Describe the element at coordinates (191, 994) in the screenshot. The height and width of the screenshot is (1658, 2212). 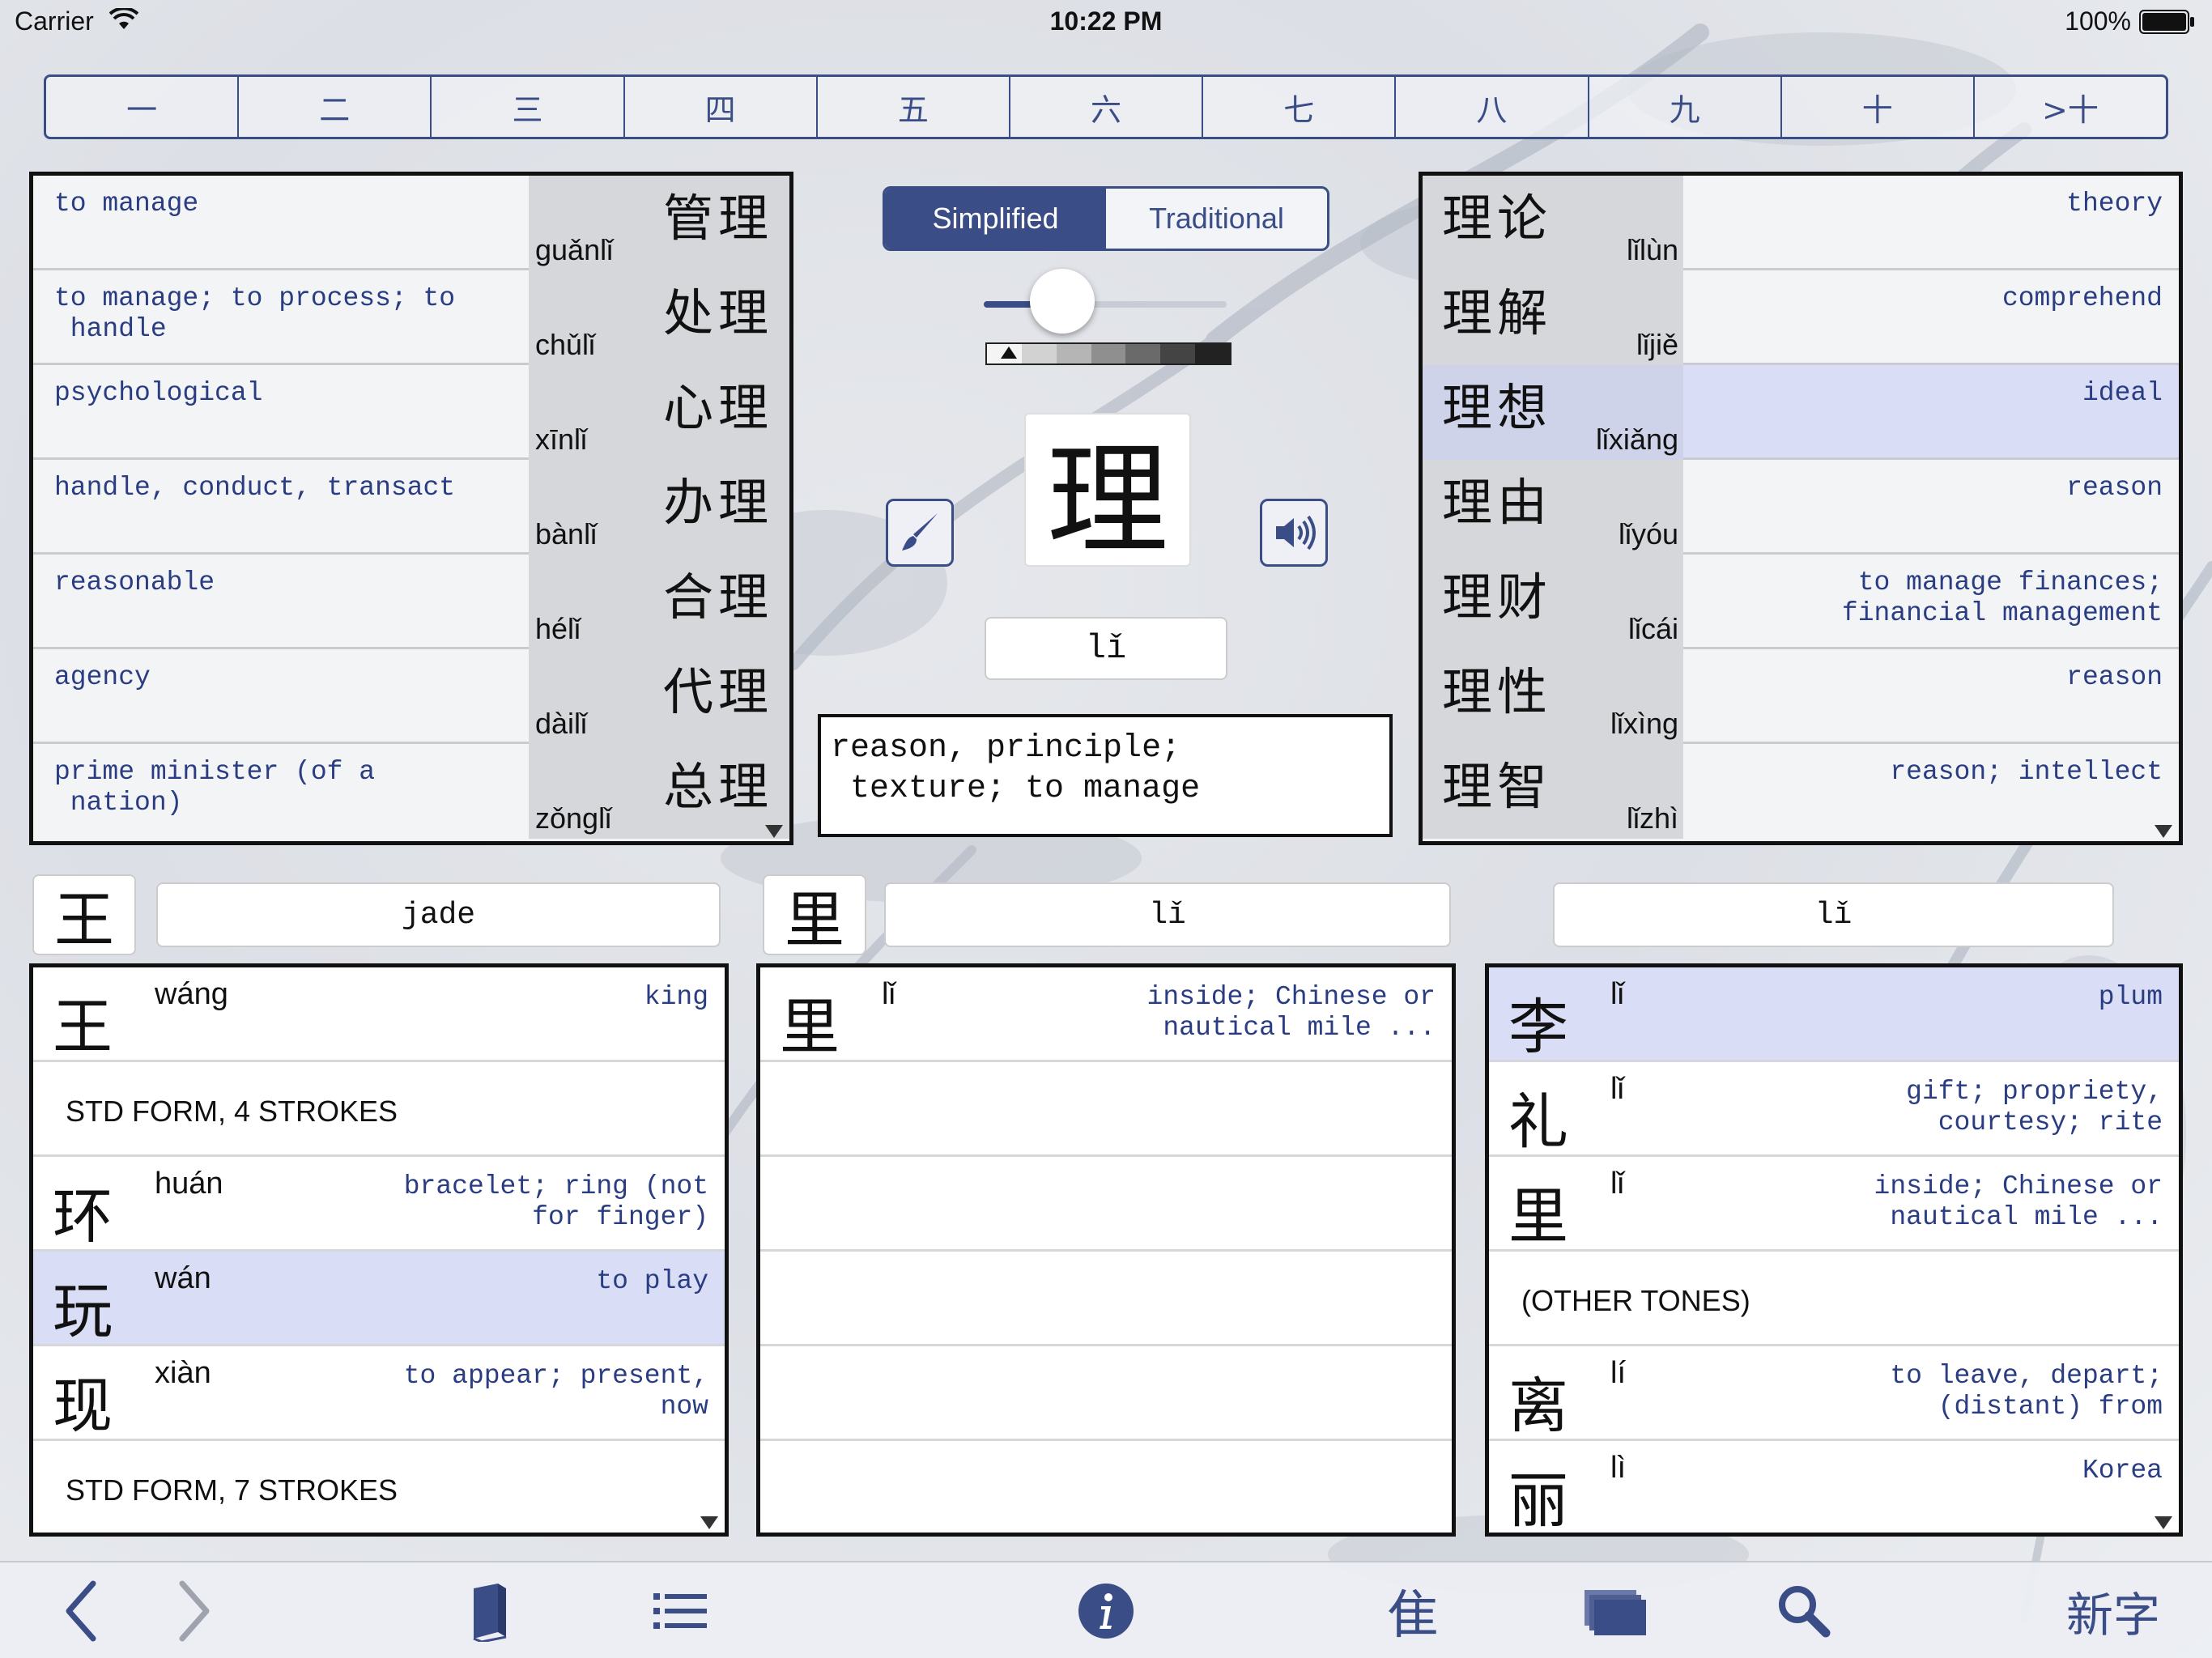
I see `char-pinyin: wáng` at that location.